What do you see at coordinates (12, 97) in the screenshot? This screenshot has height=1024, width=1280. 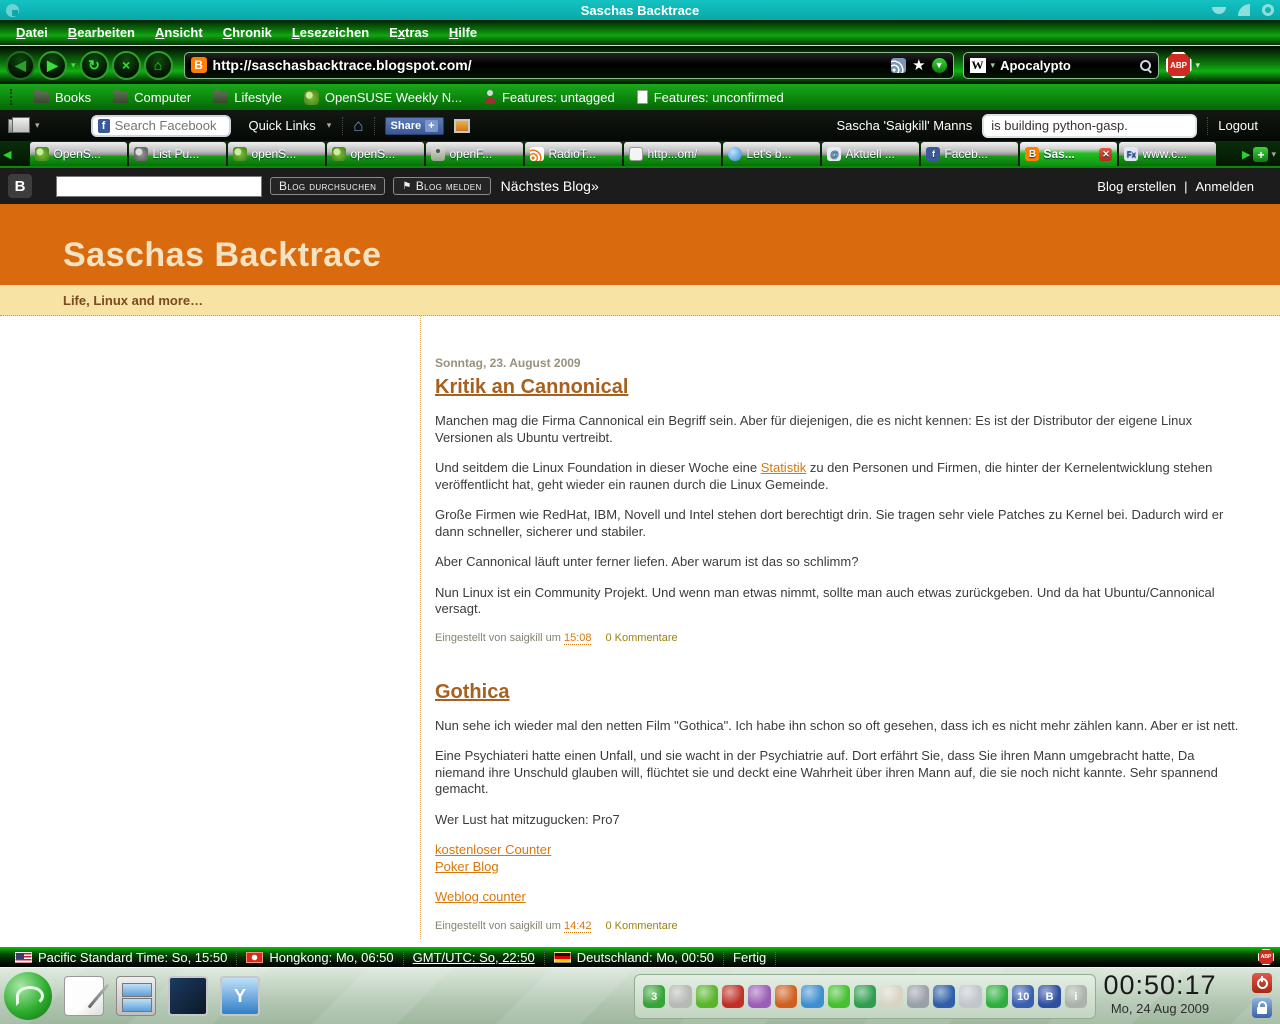 I see `toolbar-grip` at bounding box center [12, 97].